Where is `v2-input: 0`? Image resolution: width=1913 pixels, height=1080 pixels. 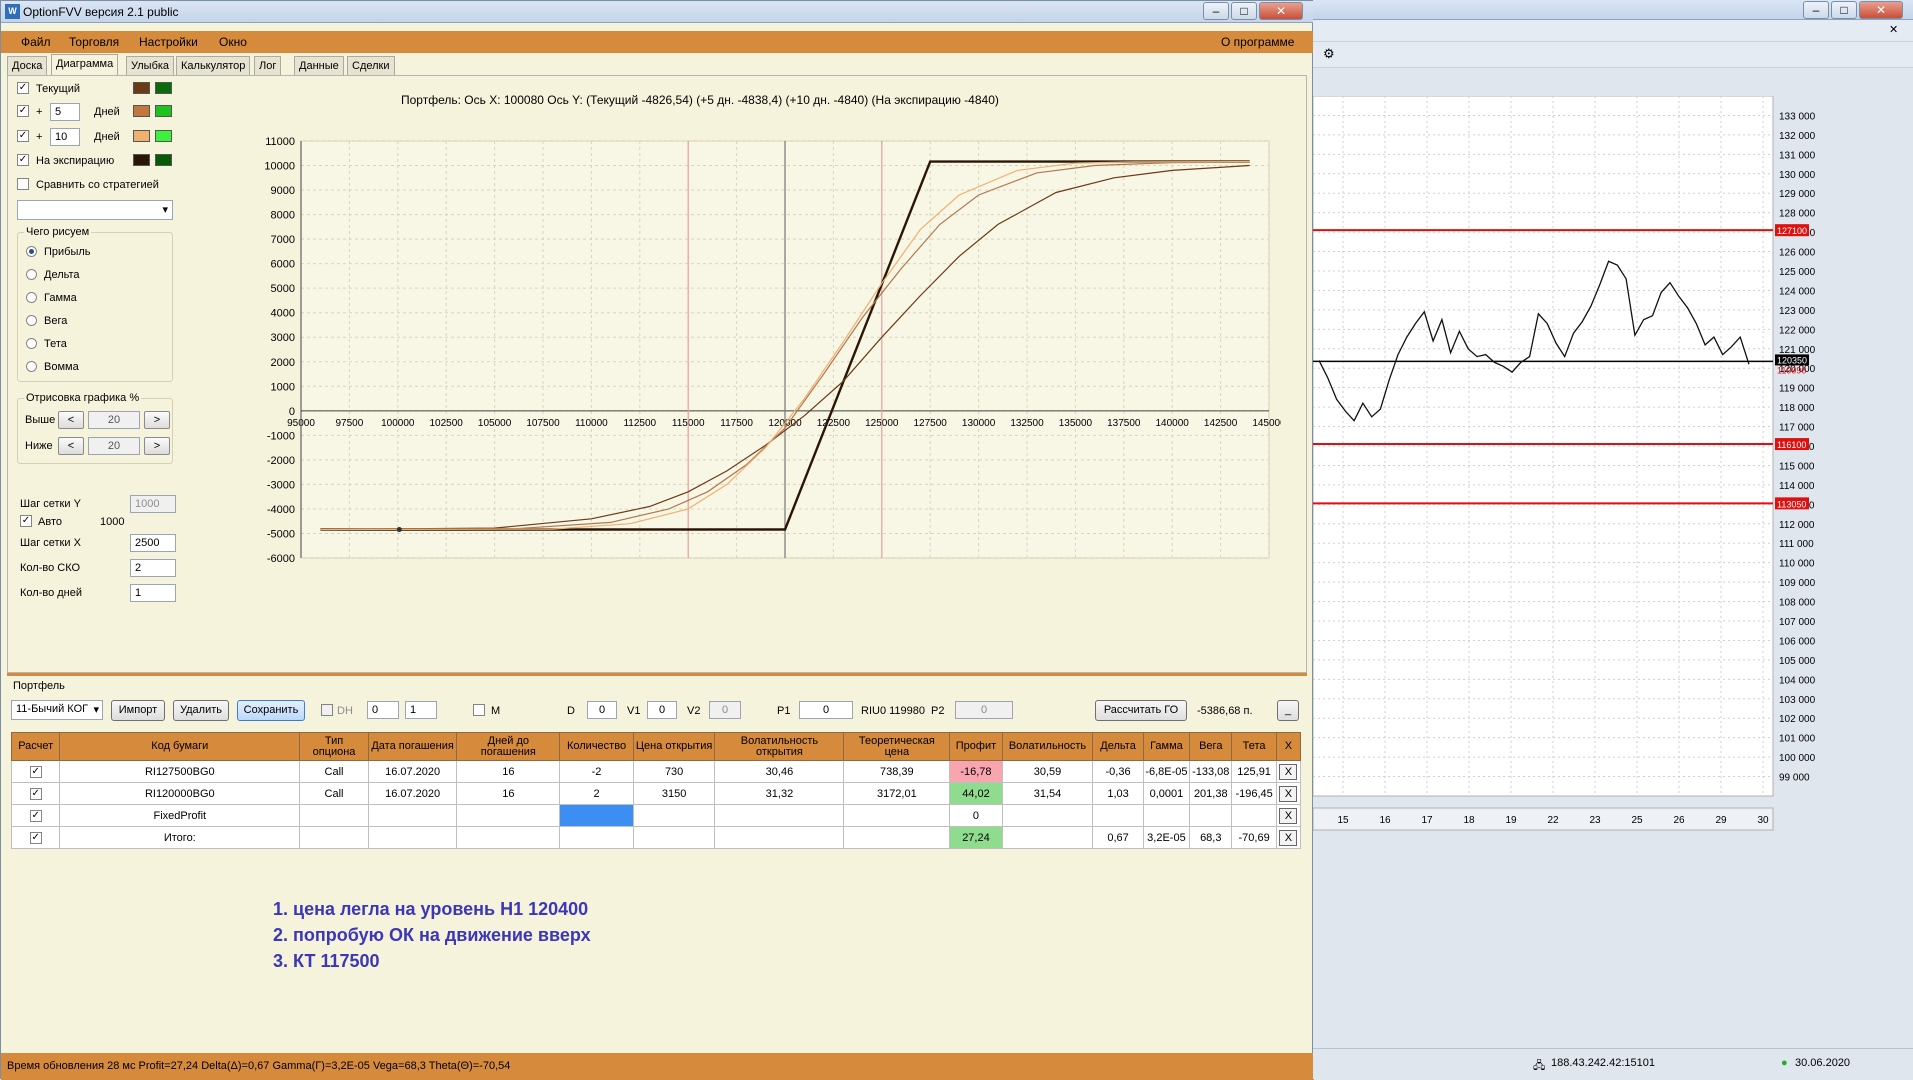 v2-input: 0 is located at coordinates (725, 710).